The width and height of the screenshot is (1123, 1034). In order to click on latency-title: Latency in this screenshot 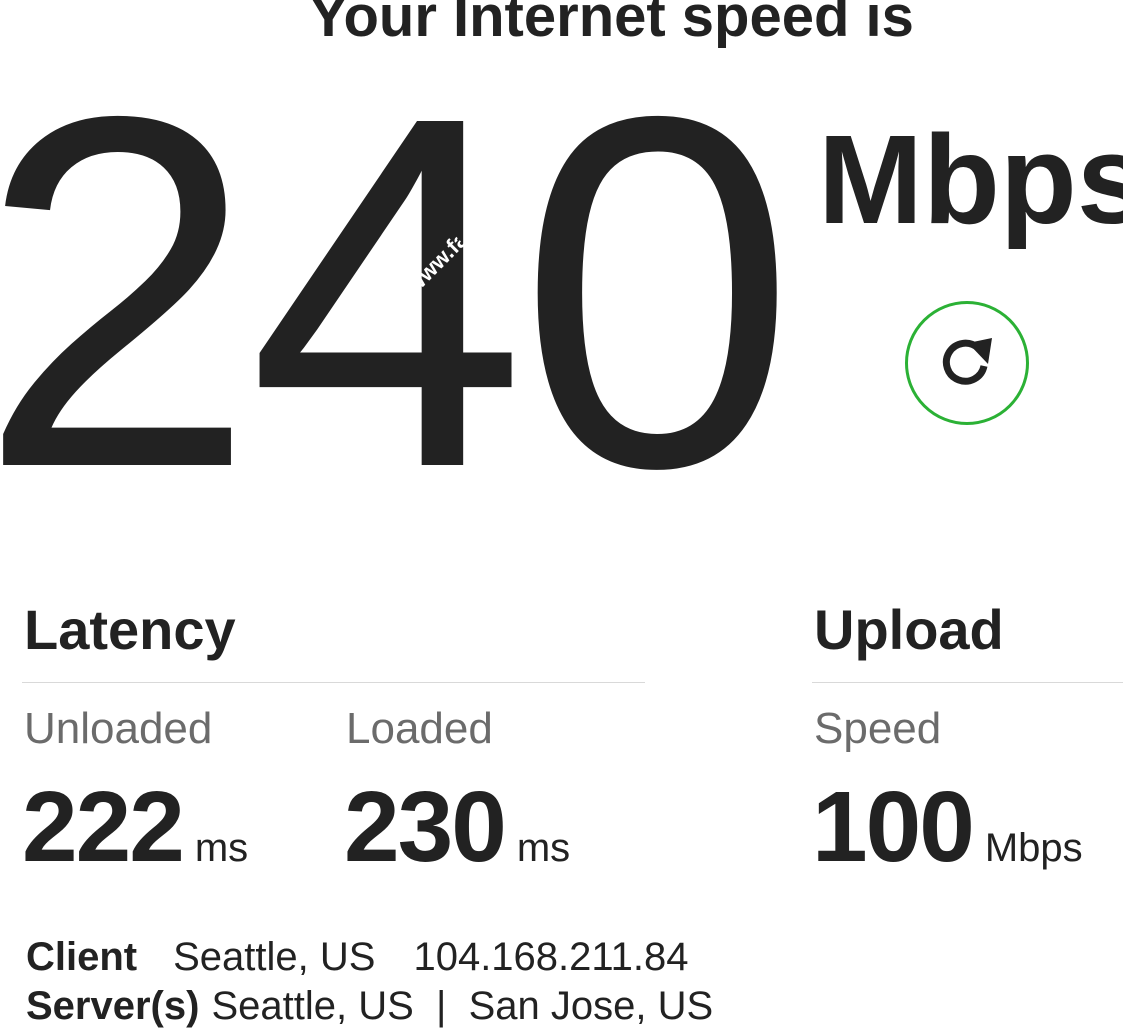, I will do `click(130, 629)`.